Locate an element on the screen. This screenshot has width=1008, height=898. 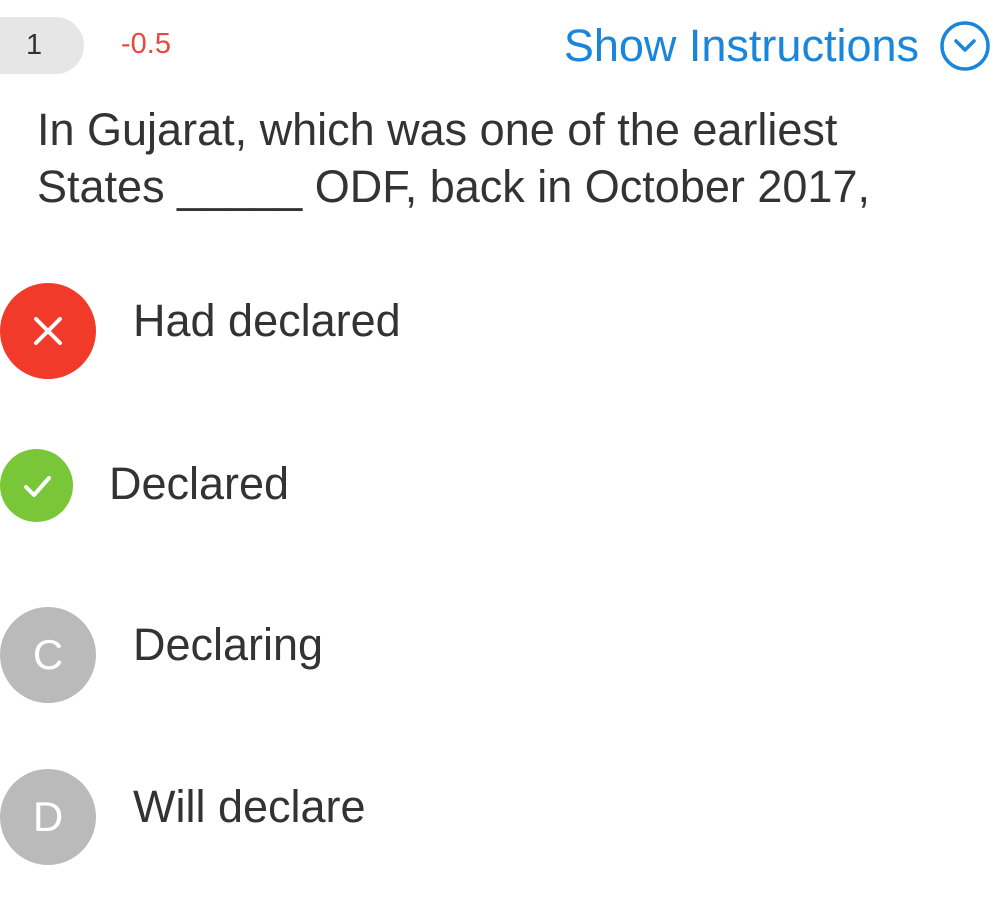
option-d-label: Will declare is located at coordinates (249, 806).